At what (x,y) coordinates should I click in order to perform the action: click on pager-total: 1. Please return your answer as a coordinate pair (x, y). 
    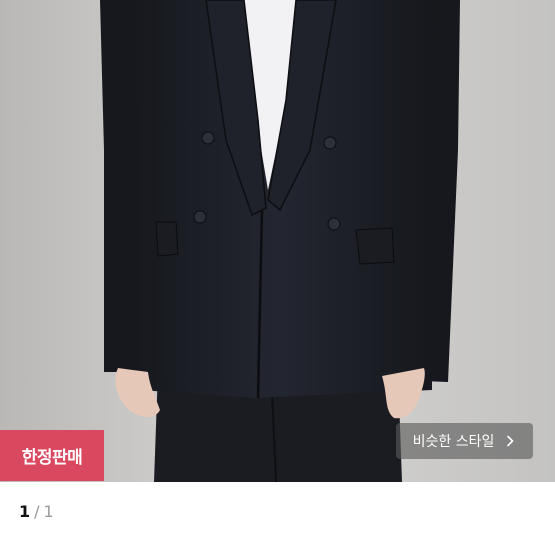
    Looking at the image, I should click on (48, 511).